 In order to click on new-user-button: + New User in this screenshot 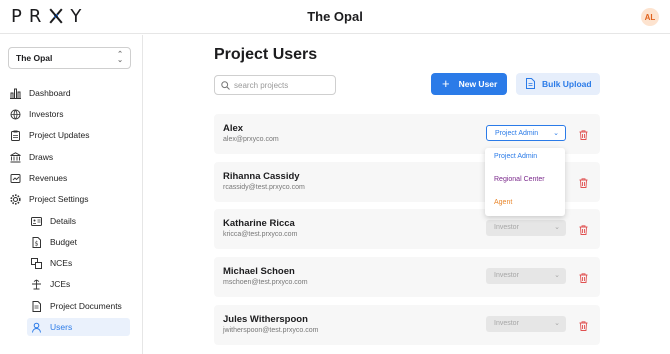, I will do `click(469, 84)`.